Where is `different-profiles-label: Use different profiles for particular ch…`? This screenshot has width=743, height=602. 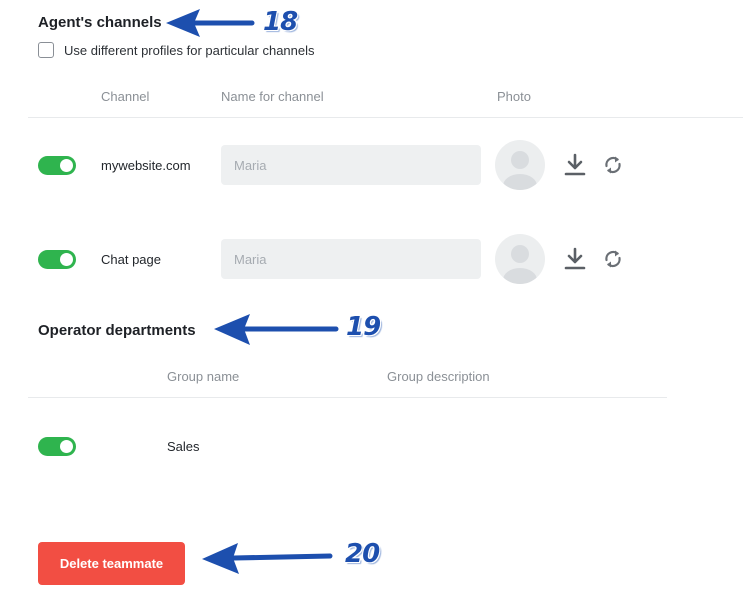
different-profiles-label: Use different profiles for particular ch… is located at coordinates (189, 50).